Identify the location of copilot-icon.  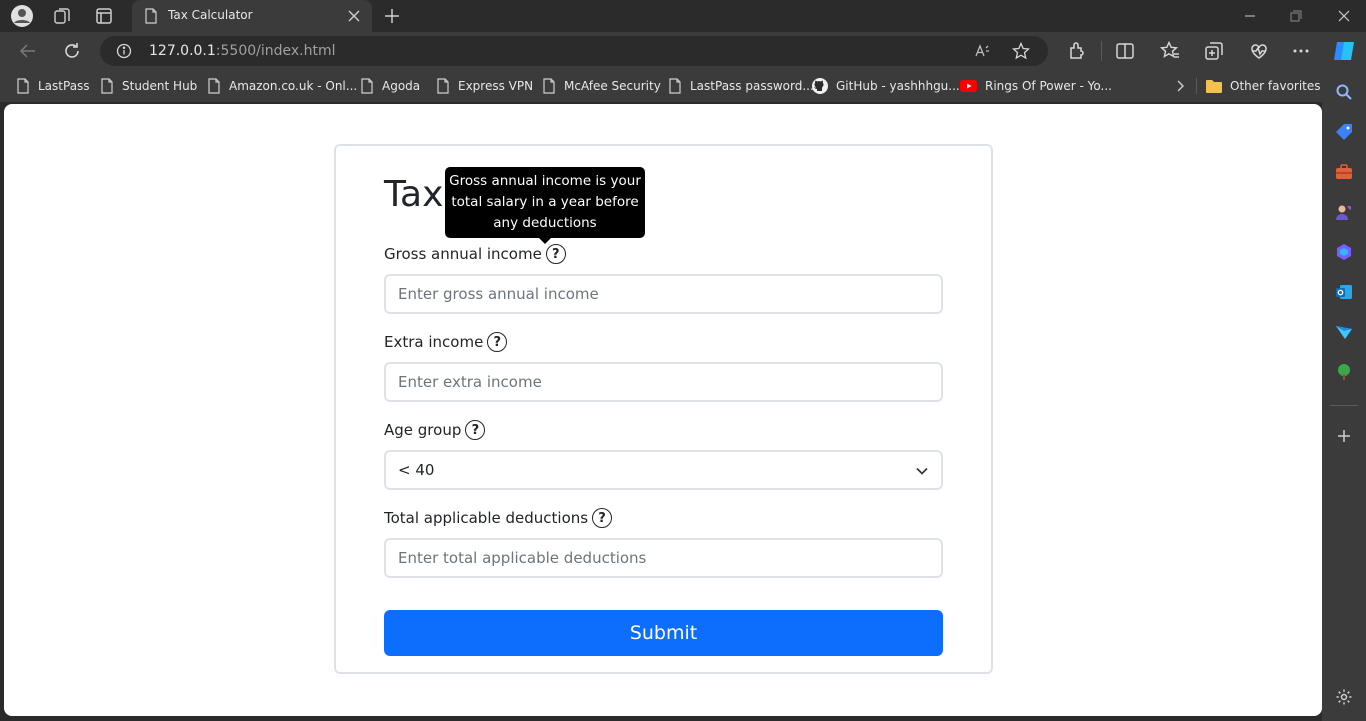
(1344, 51).